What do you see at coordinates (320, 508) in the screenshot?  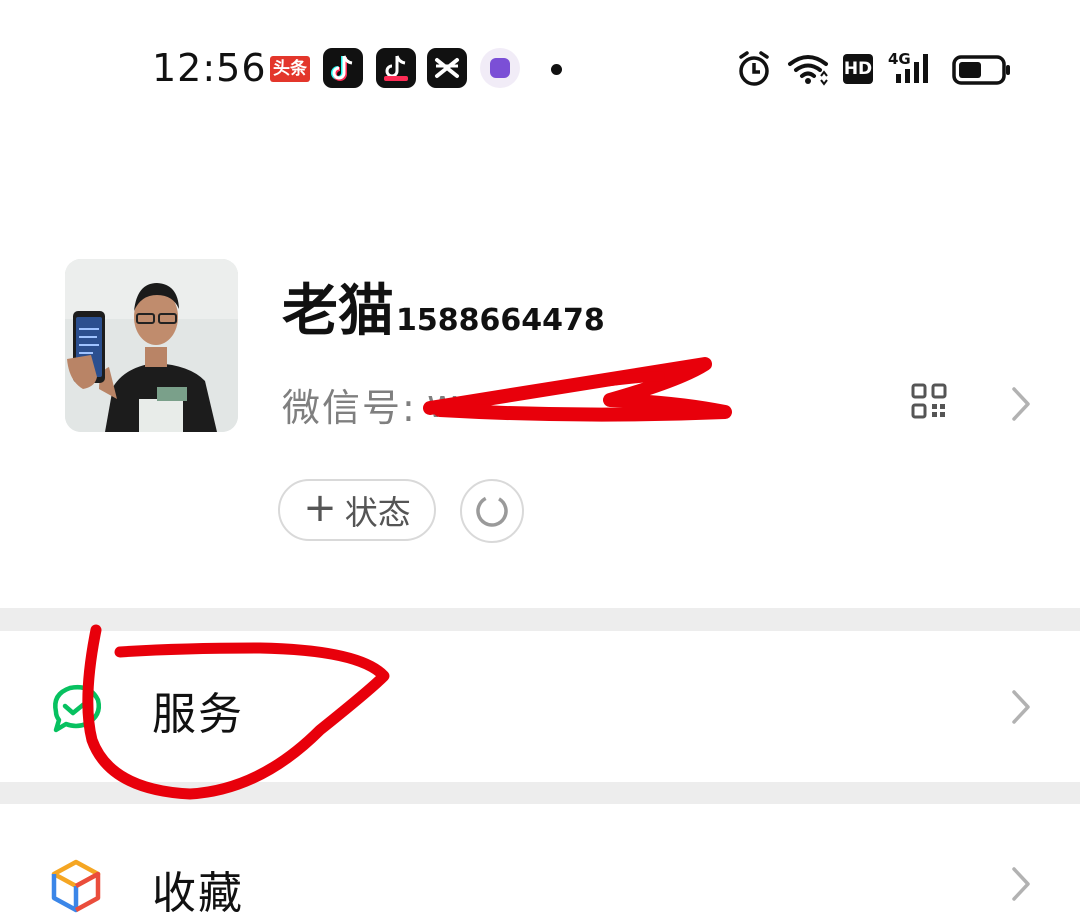 I see `plus-icon: +` at bounding box center [320, 508].